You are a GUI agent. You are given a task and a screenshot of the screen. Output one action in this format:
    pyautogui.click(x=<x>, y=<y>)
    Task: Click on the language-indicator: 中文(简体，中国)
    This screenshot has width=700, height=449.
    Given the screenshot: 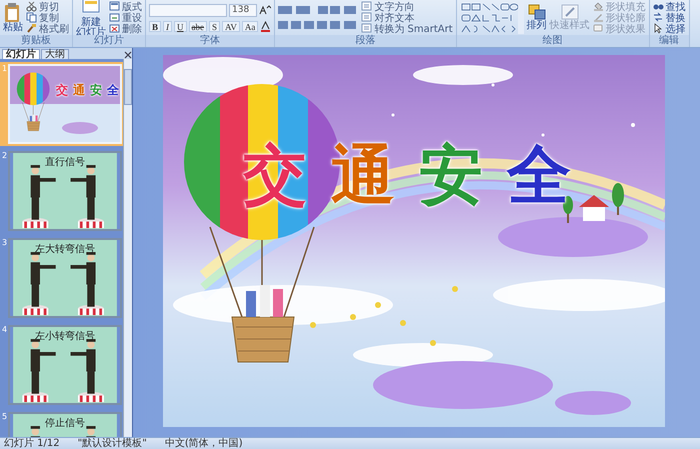 What is the action you would take?
    pyautogui.click(x=203, y=443)
    